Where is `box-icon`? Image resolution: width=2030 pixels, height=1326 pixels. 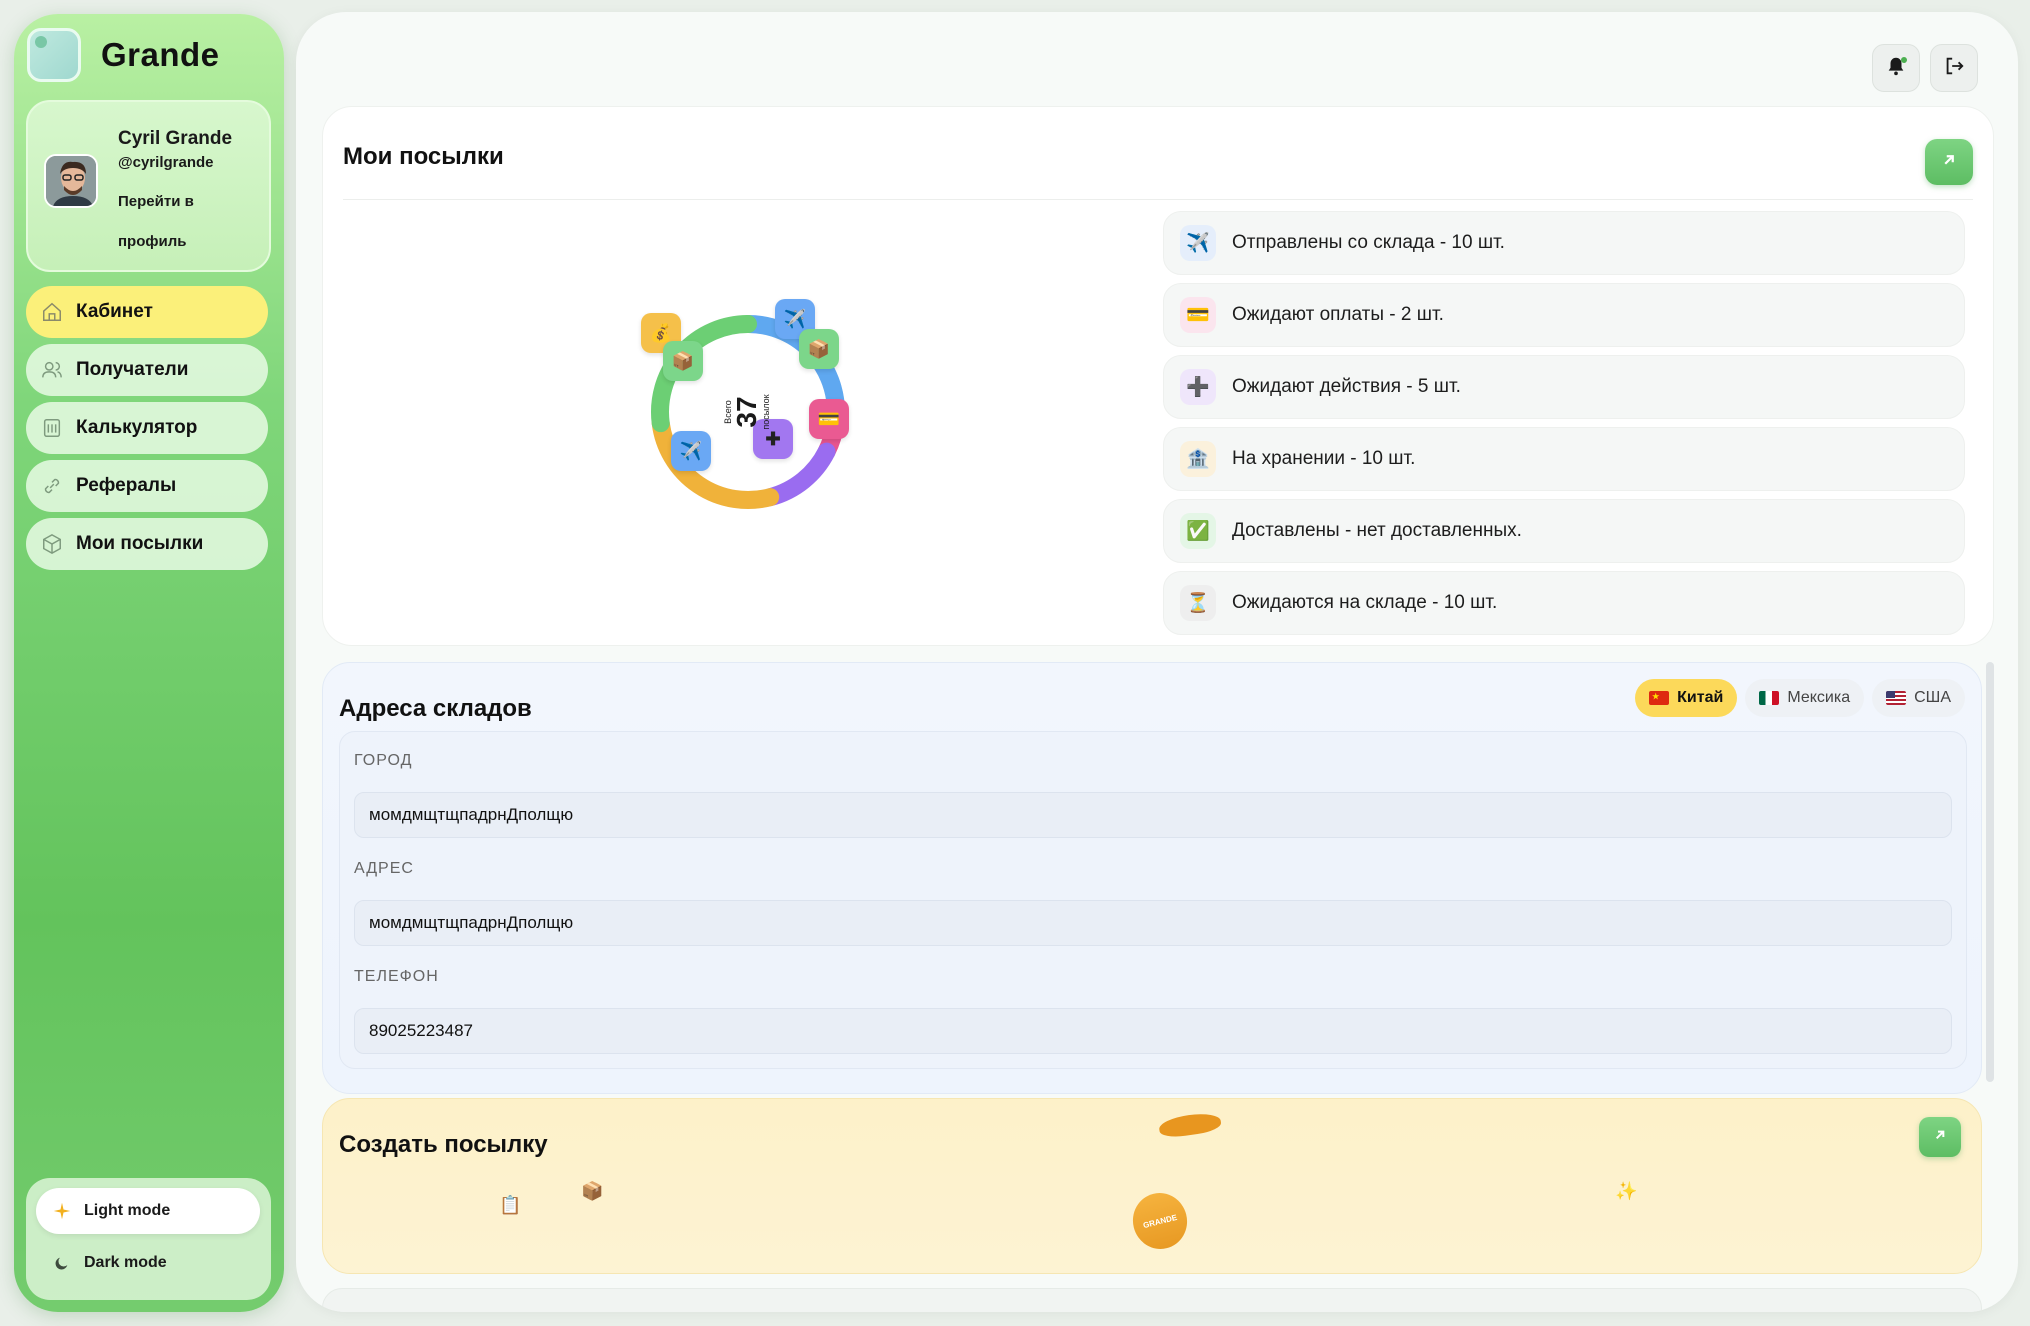
box-icon is located at coordinates (52, 544).